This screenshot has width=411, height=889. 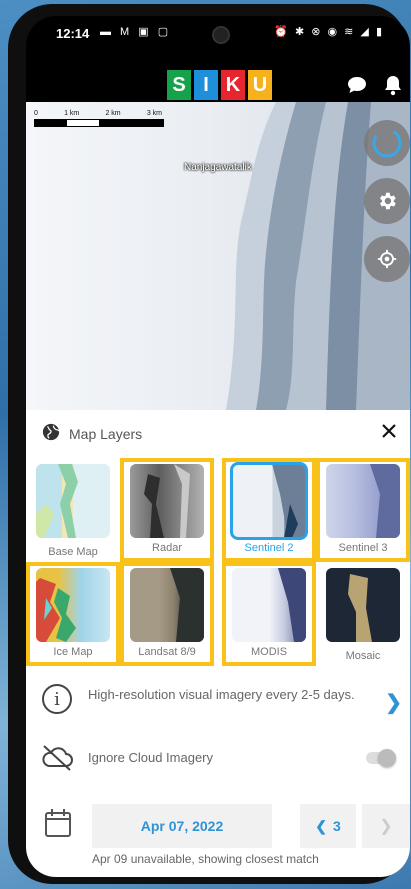 I want to click on layer-label: Base Map, so click(x=73, y=552).